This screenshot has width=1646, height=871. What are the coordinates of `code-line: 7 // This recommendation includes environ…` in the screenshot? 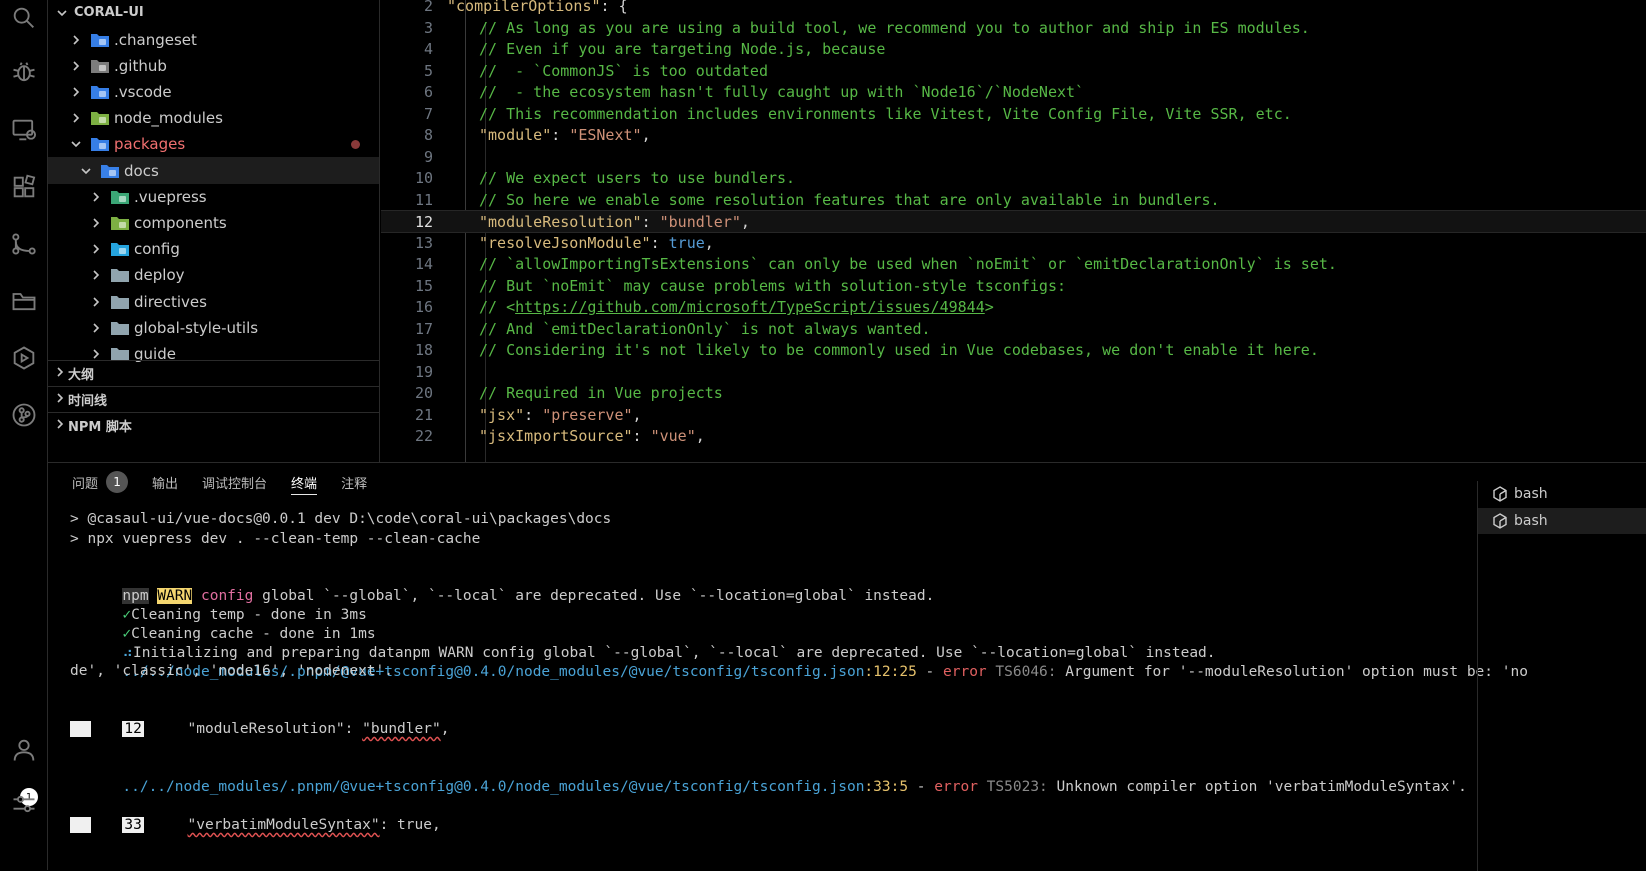 It's located at (1013, 114).